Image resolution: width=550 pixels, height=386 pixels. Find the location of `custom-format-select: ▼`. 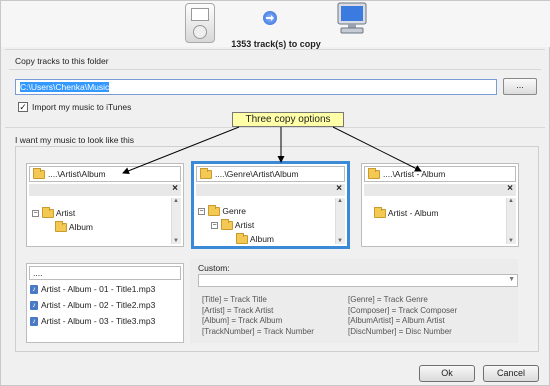

custom-format-select: ▼ is located at coordinates (358, 280).